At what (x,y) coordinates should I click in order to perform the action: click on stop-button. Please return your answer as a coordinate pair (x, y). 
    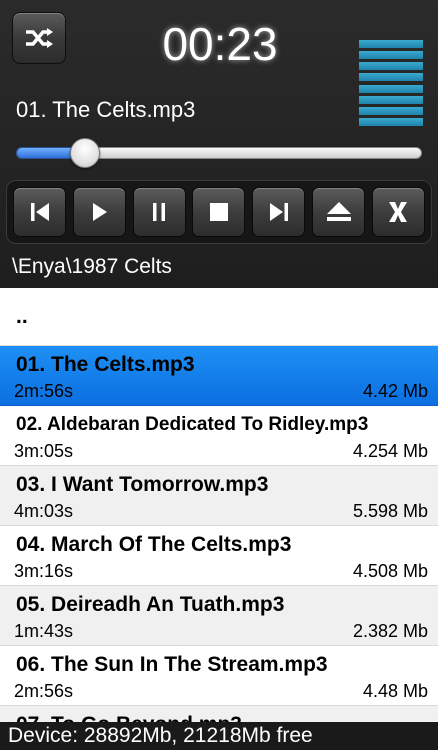
    Looking at the image, I should click on (219, 212).